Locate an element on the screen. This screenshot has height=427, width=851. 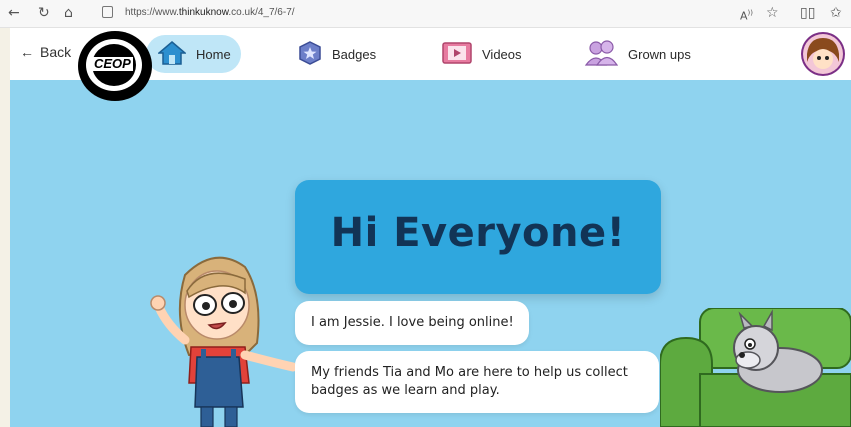
url-suffix: .co.uk/4_7/6-7/ is located at coordinates (261, 12).